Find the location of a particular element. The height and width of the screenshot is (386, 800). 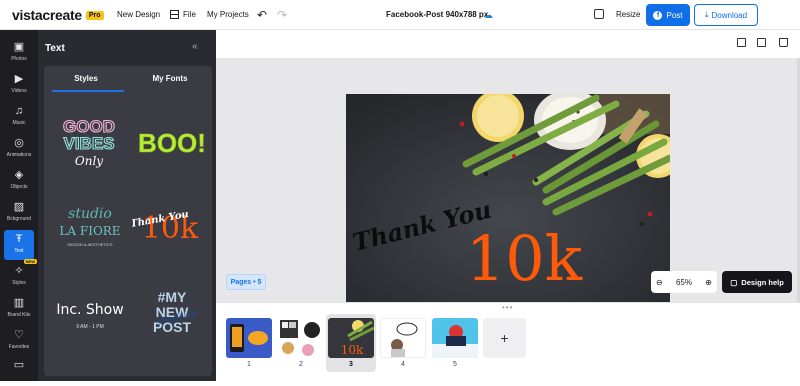

add-page-button: + is located at coordinates (504, 338).